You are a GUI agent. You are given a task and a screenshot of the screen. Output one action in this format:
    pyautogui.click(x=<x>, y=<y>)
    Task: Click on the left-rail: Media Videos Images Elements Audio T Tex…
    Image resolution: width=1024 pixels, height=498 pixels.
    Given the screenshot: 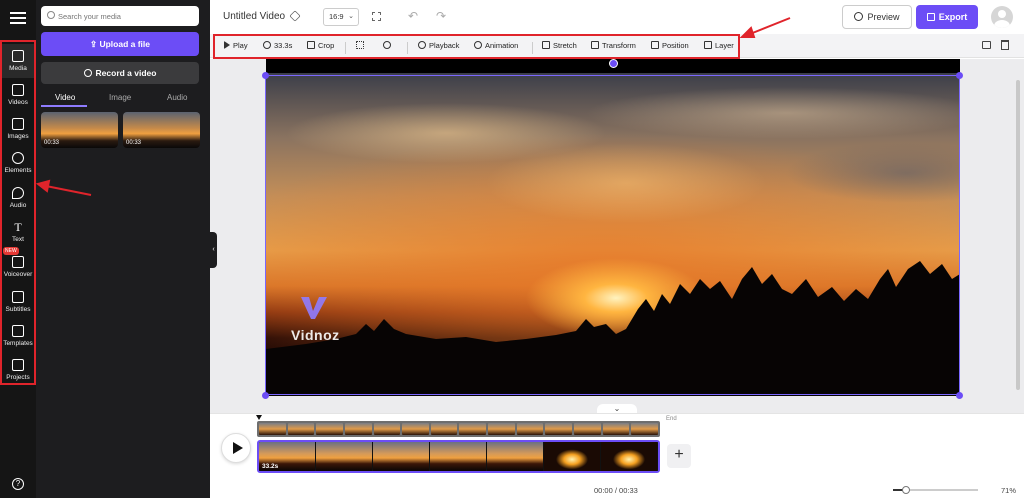 What is the action you would take?
    pyautogui.click(x=18, y=249)
    